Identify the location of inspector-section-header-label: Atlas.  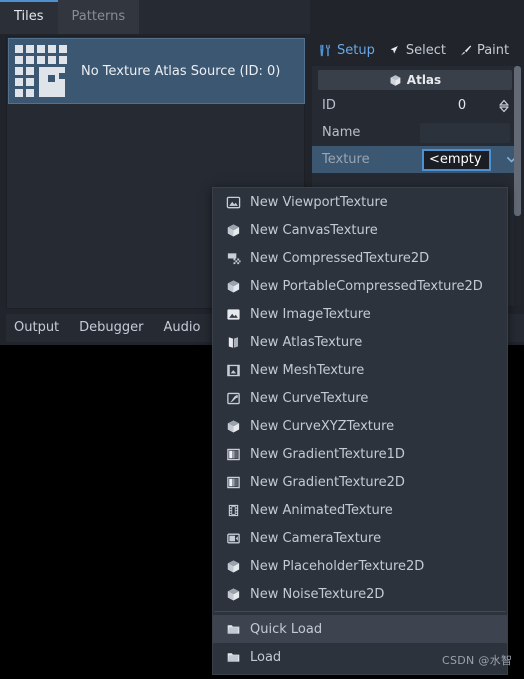
(424, 80).